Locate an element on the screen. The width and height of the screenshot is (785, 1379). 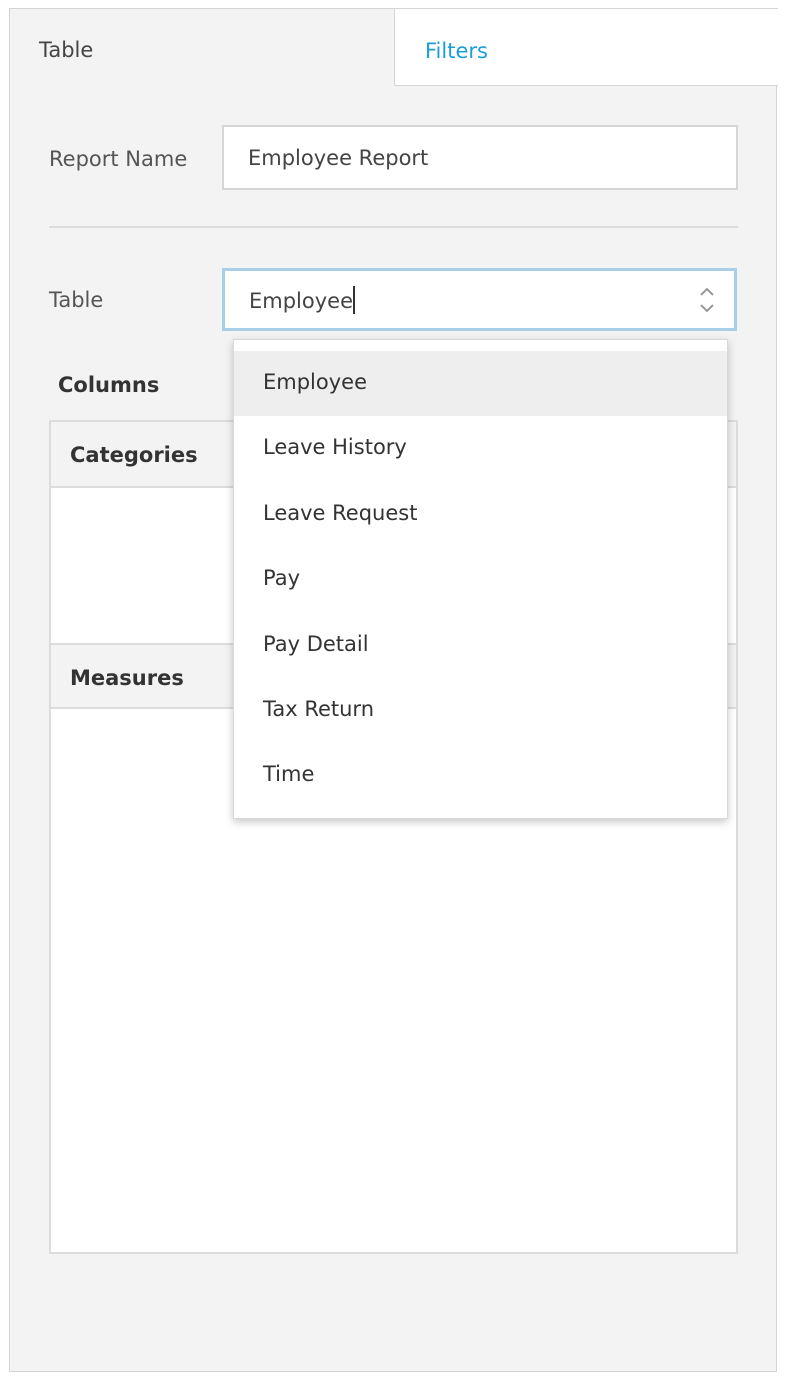
dropdown-option-pay: Pay is located at coordinates (480, 579).